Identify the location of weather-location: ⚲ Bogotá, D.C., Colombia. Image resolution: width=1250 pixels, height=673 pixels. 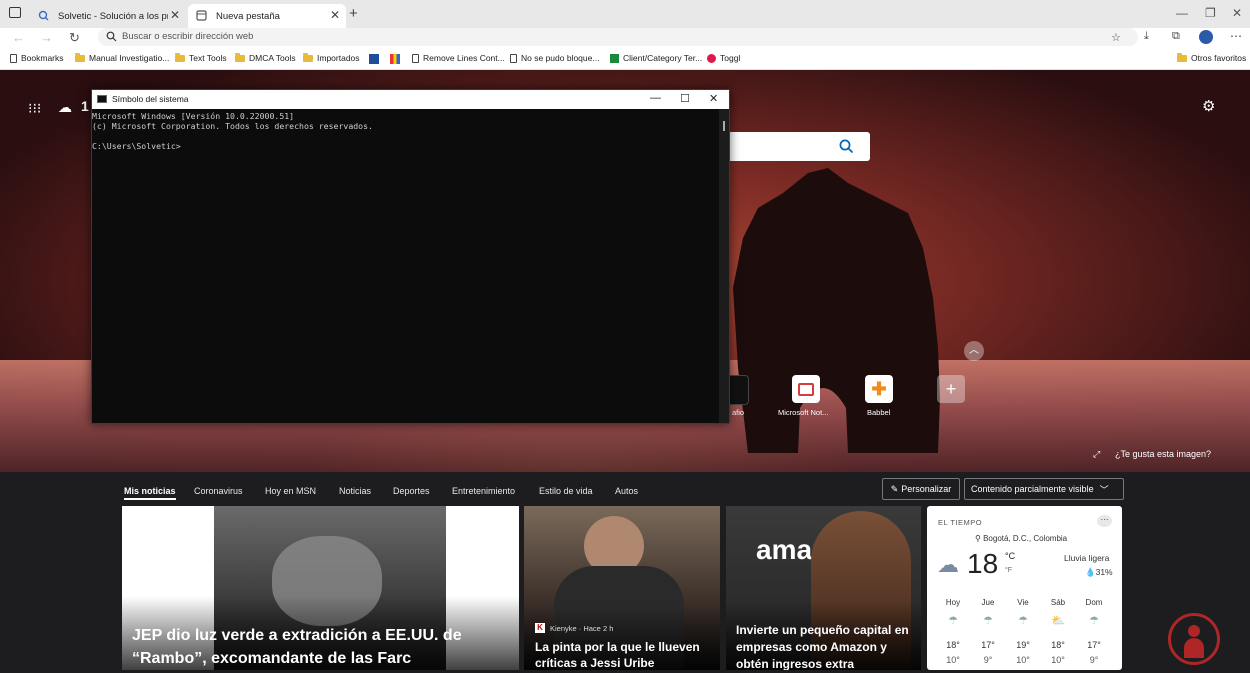
(1021, 538).